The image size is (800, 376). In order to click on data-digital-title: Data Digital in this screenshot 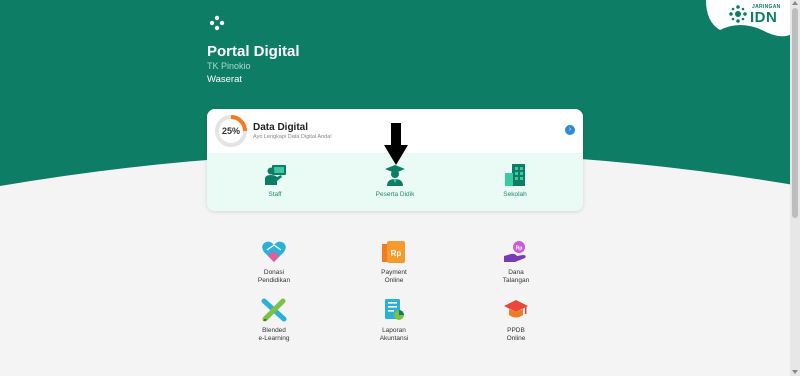, I will do `click(281, 127)`.